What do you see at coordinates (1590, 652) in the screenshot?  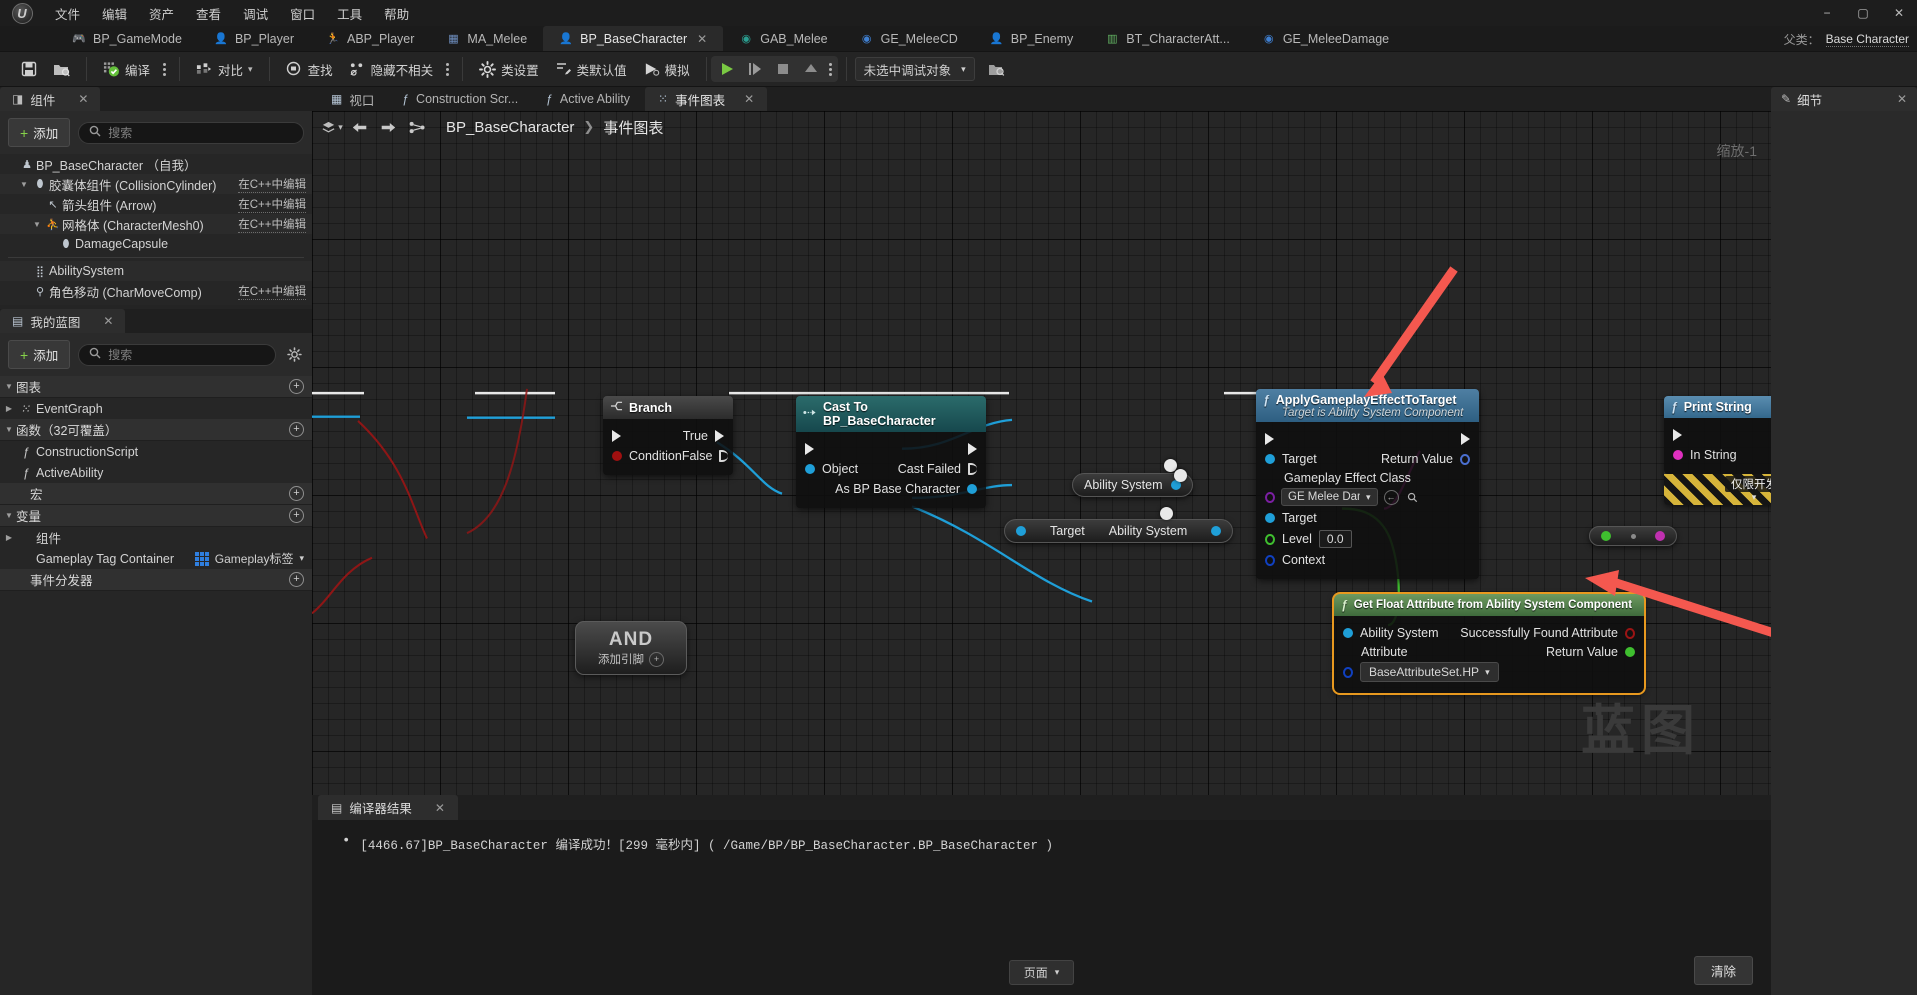 I see `get-float-attr-return-value-pin: Return Value` at bounding box center [1590, 652].